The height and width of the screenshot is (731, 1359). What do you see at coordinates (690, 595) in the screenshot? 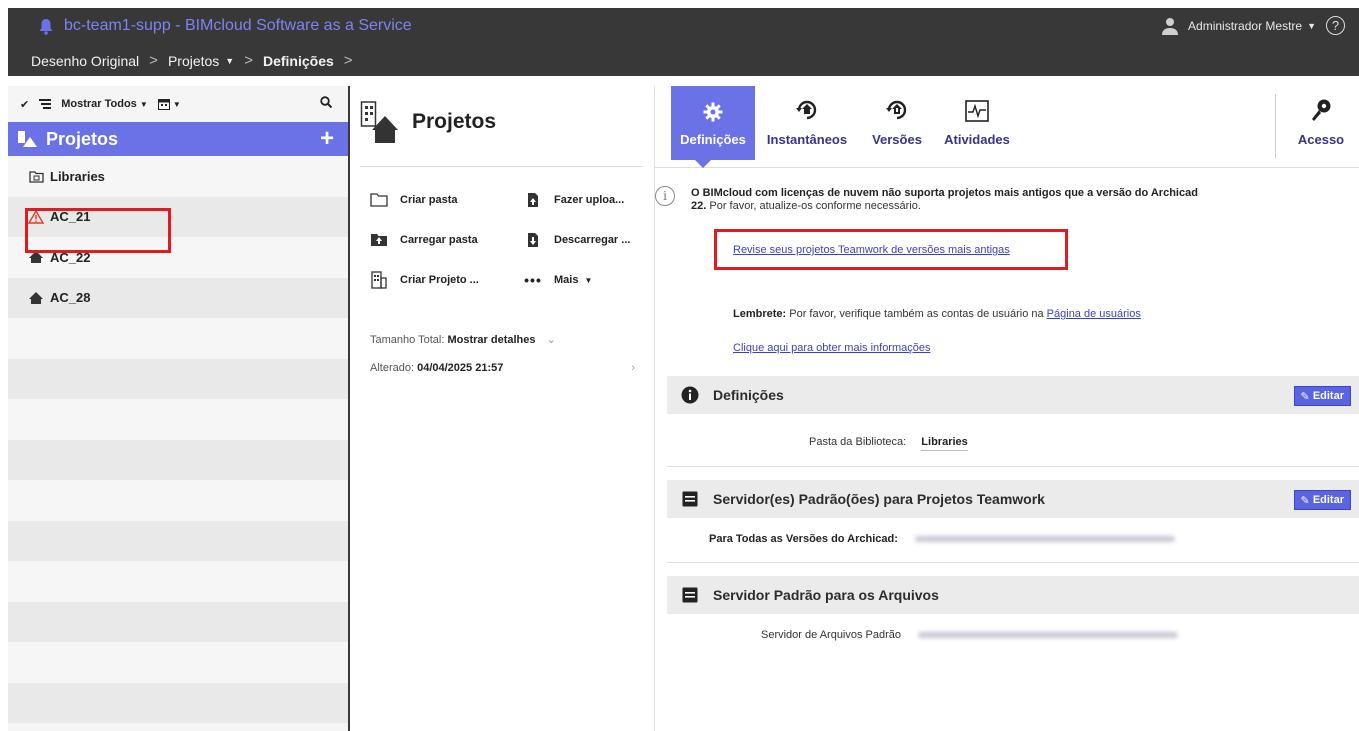
I see `server-icon` at bounding box center [690, 595].